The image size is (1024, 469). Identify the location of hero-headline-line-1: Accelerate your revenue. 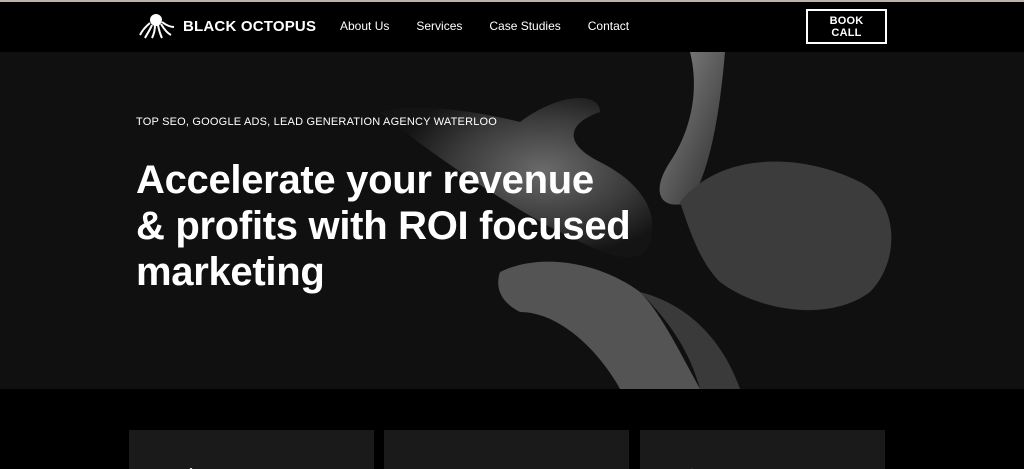
(365, 180).